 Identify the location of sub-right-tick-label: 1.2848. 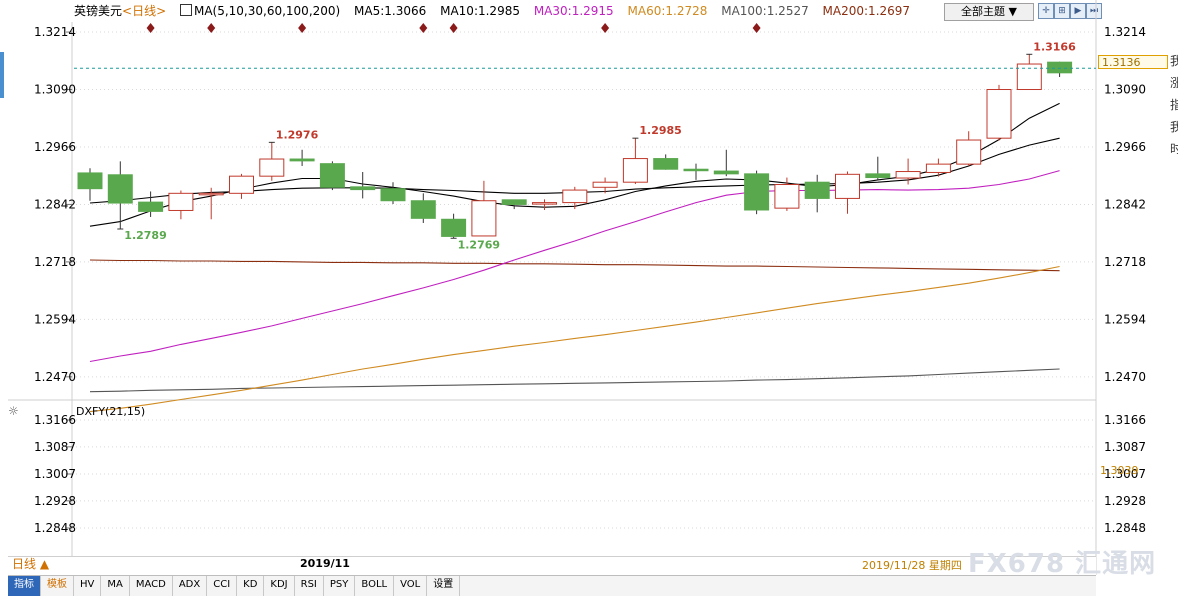
(1125, 528).